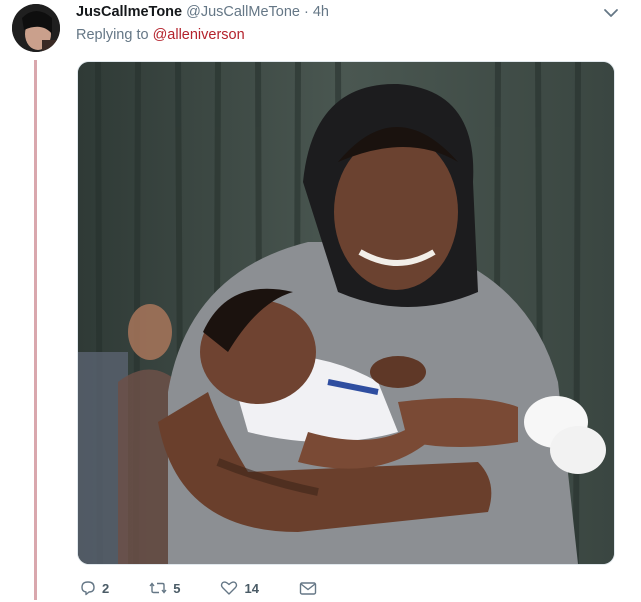 This screenshot has height=602, width=641. What do you see at coordinates (308, 588) in the screenshot?
I see `dm-icon` at bounding box center [308, 588].